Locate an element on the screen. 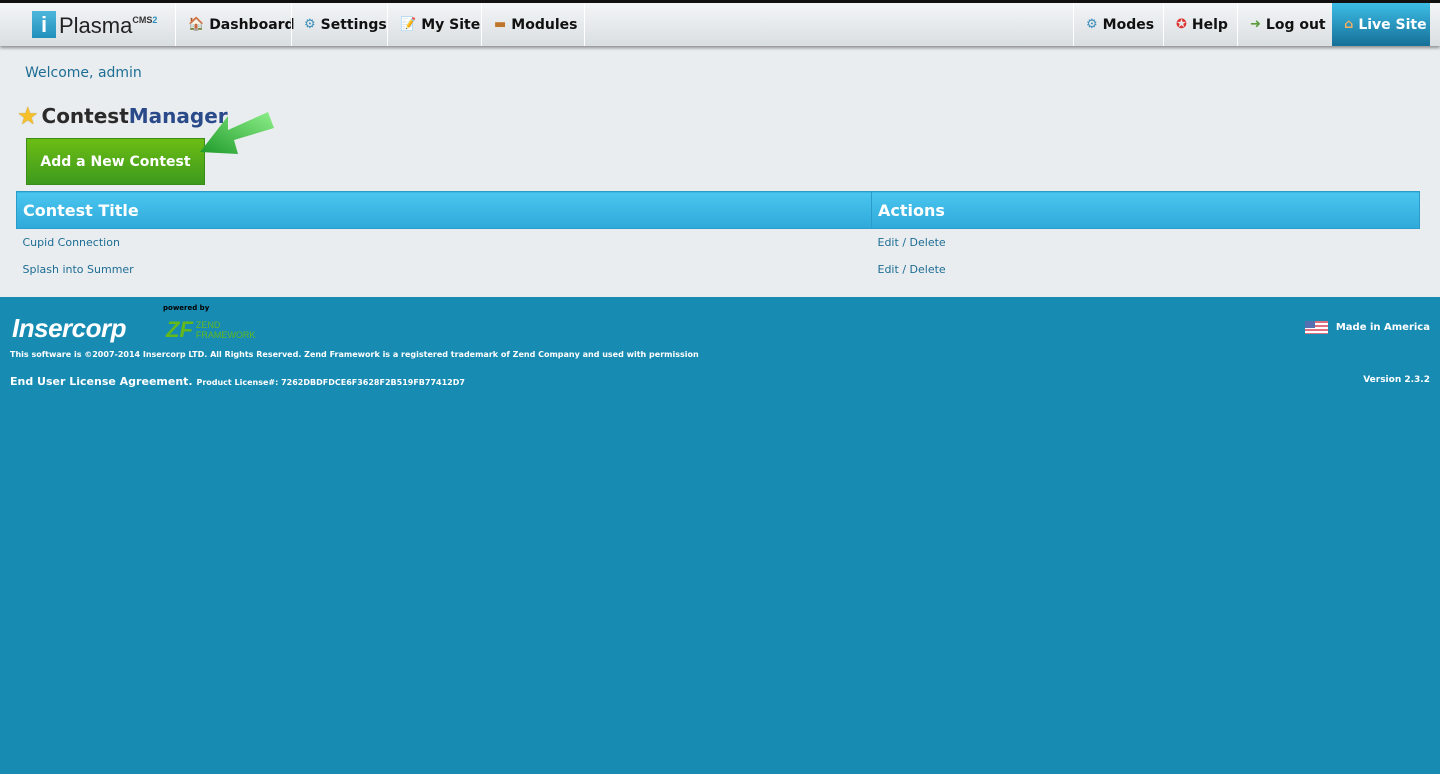  nav-help: ✪ Help is located at coordinates (1201, 24).